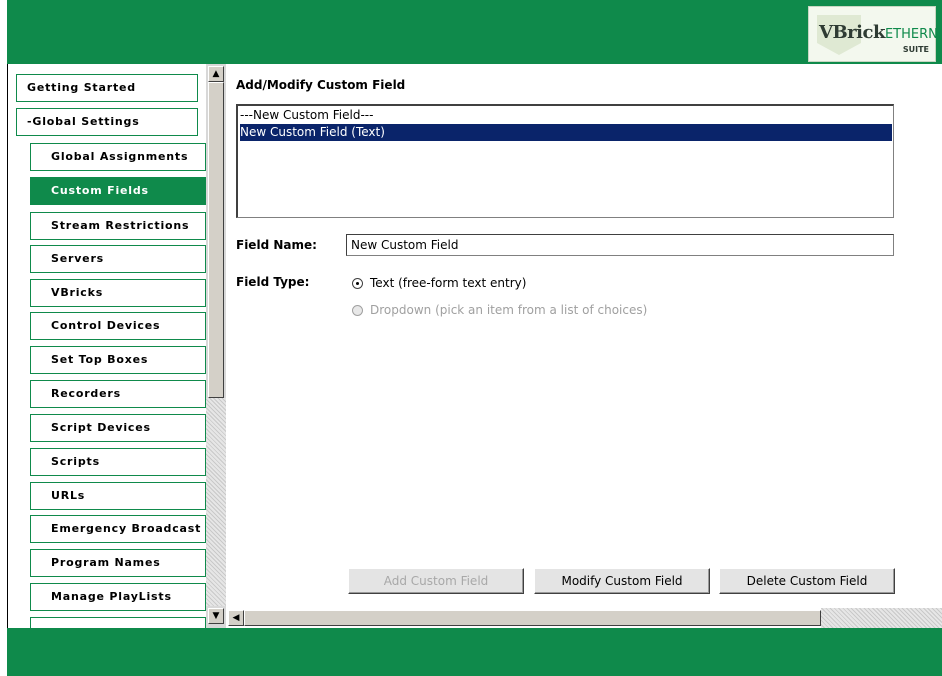 The image size is (942, 676). What do you see at coordinates (357, 283) in the screenshot?
I see `radio-text-type` at bounding box center [357, 283].